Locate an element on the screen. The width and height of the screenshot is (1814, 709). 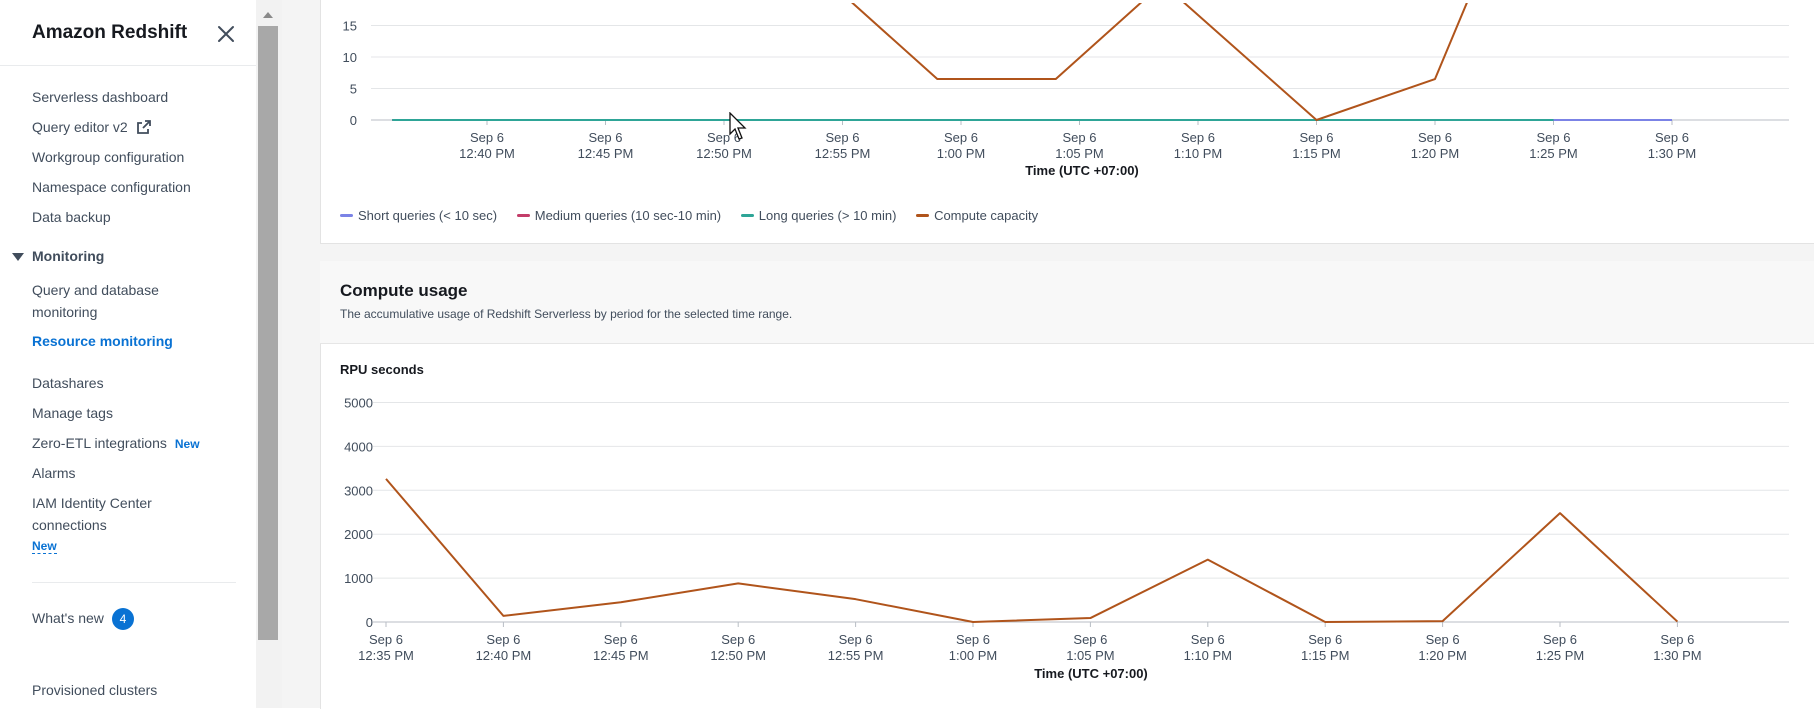
legend-item-short: Short queries (< 10 sec) is located at coordinates (418, 215).